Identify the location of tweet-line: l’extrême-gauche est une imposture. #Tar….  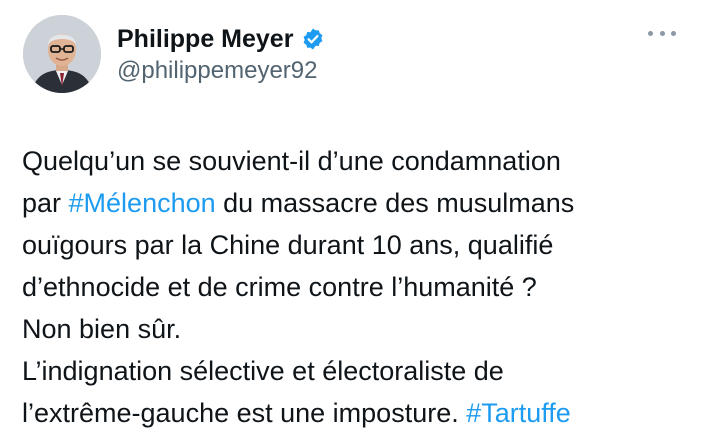
(357, 413).